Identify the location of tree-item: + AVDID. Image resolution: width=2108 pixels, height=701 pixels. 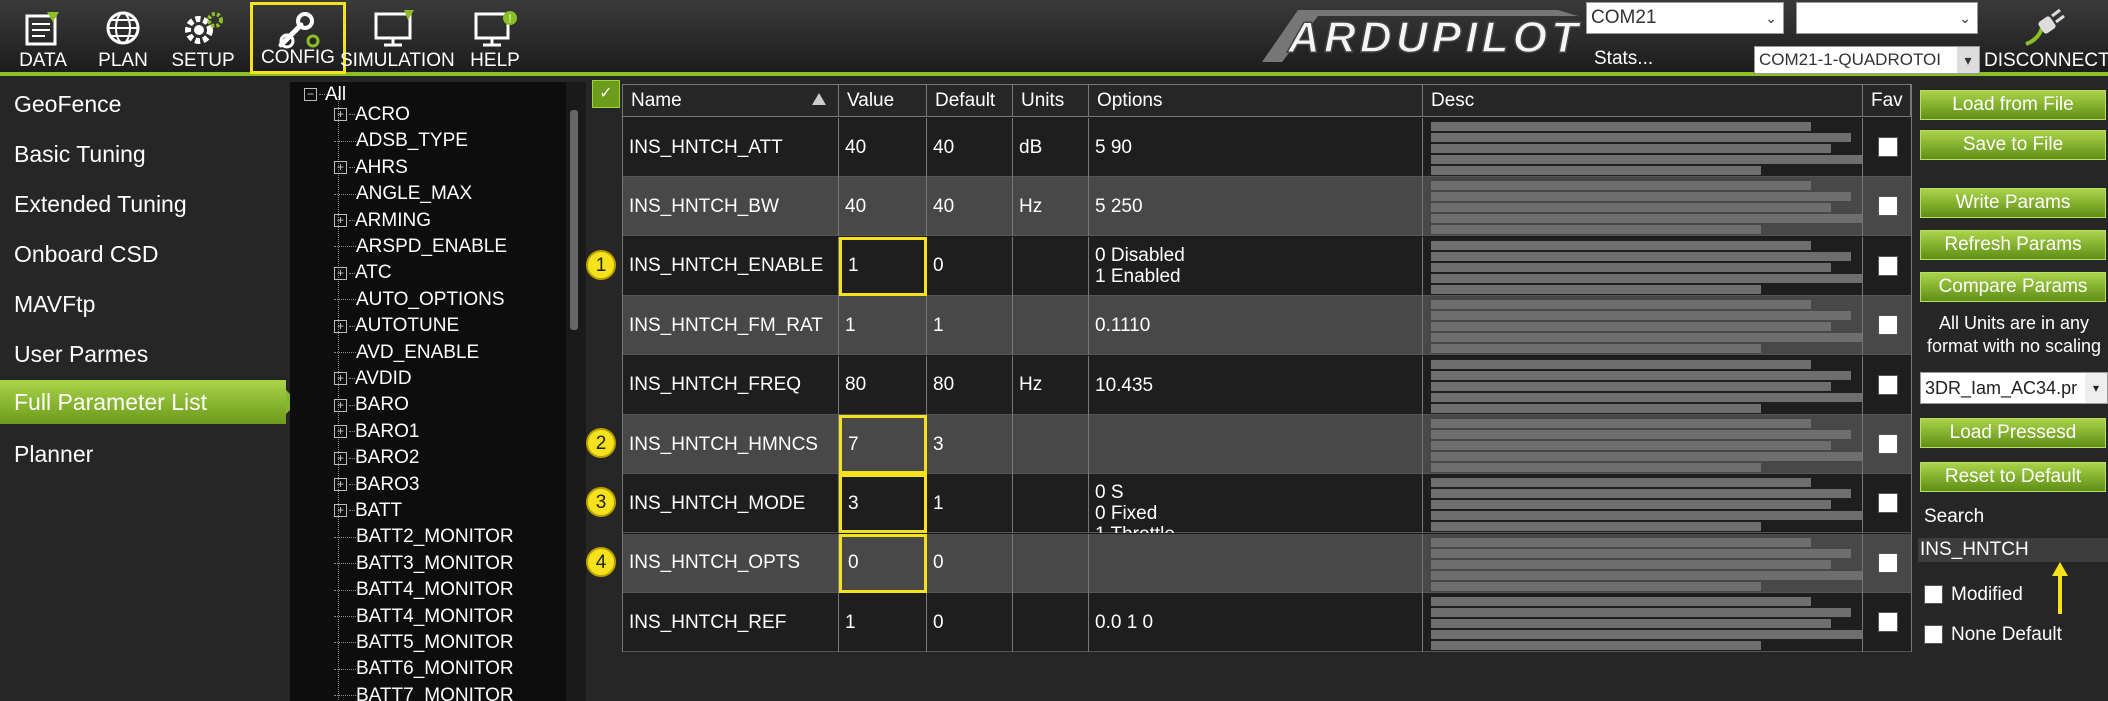
(373, 379).